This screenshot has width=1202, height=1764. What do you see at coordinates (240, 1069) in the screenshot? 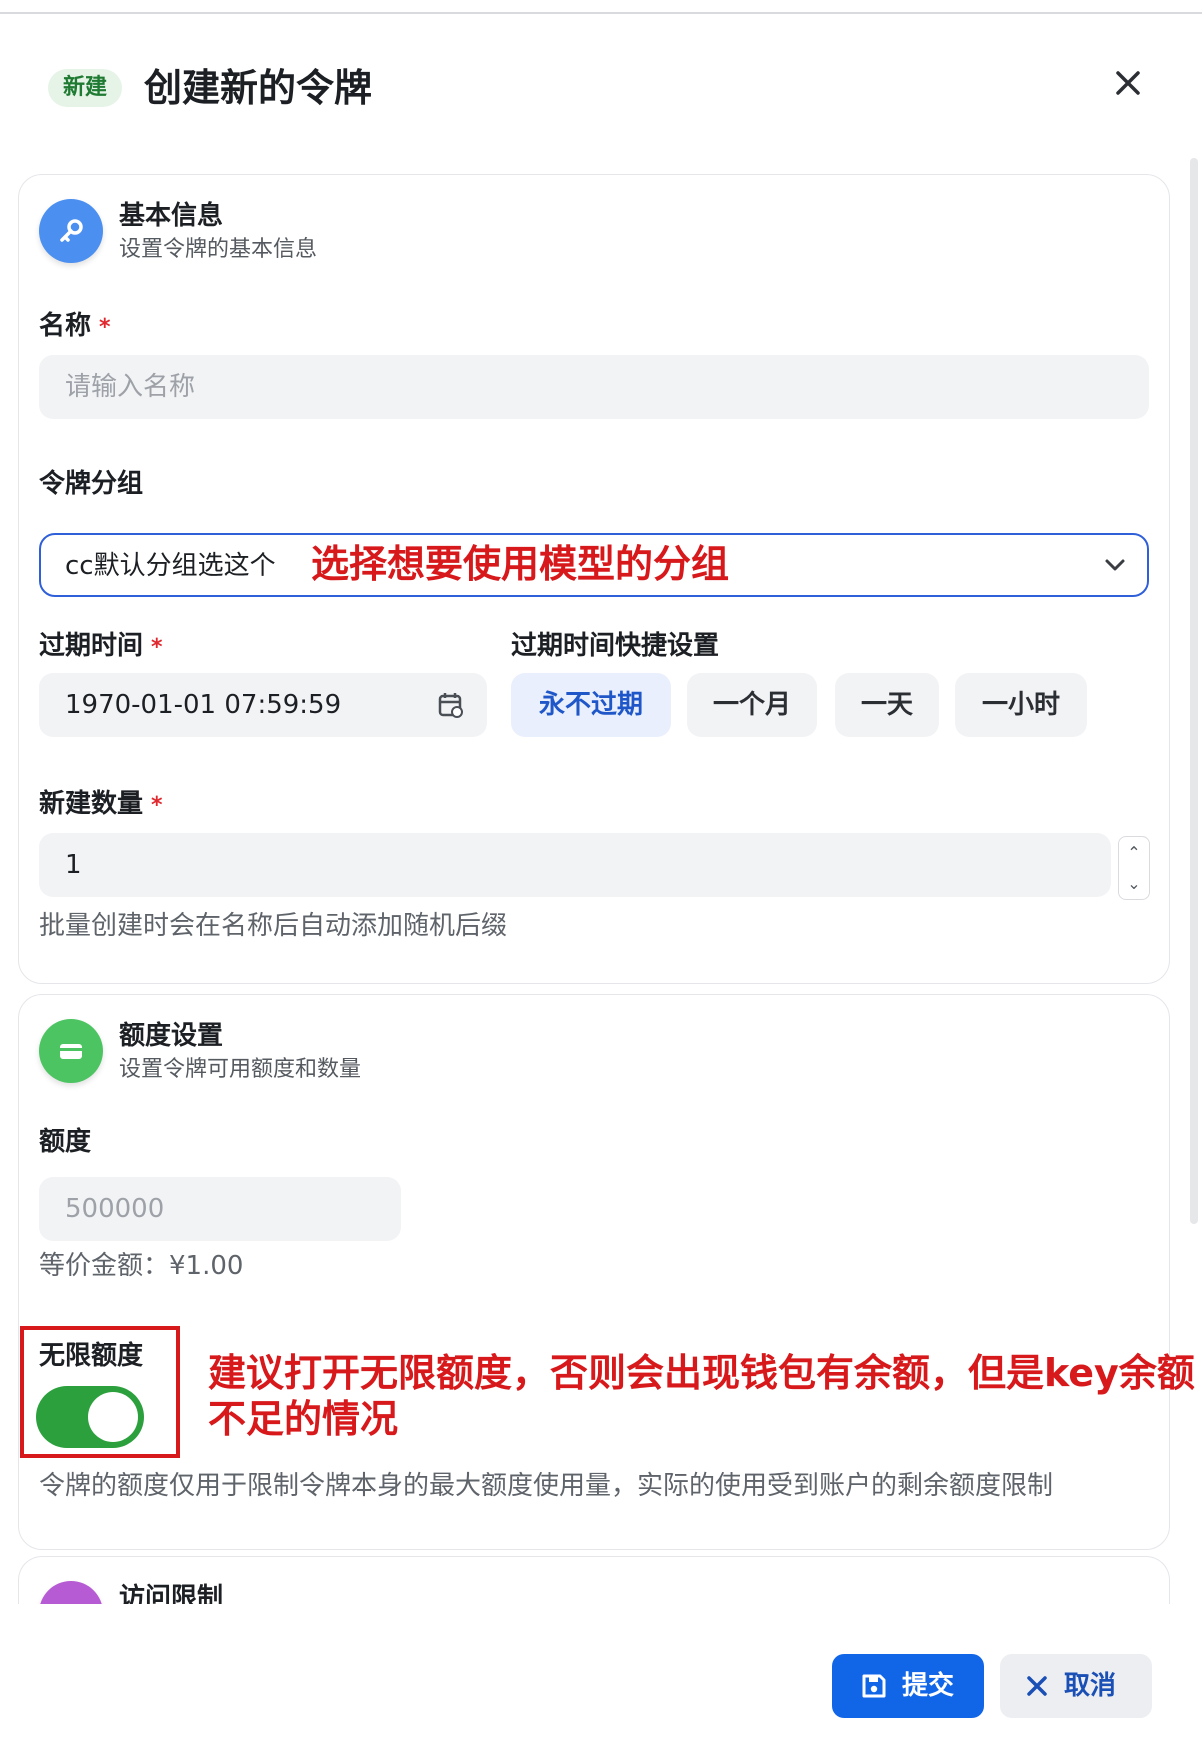
I see `quota-subtitle: 设置令牌可用额度和数量` at bounding box center [240, 1069].